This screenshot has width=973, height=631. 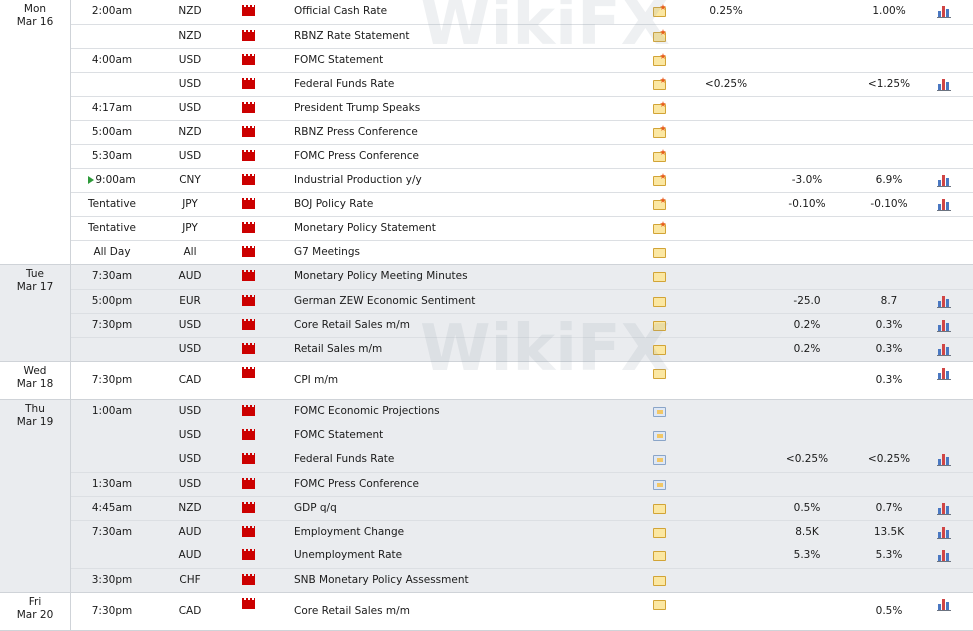 I want to click on event-row: 4:17am USD President Trump Speaks, so click(x=522, y=108).